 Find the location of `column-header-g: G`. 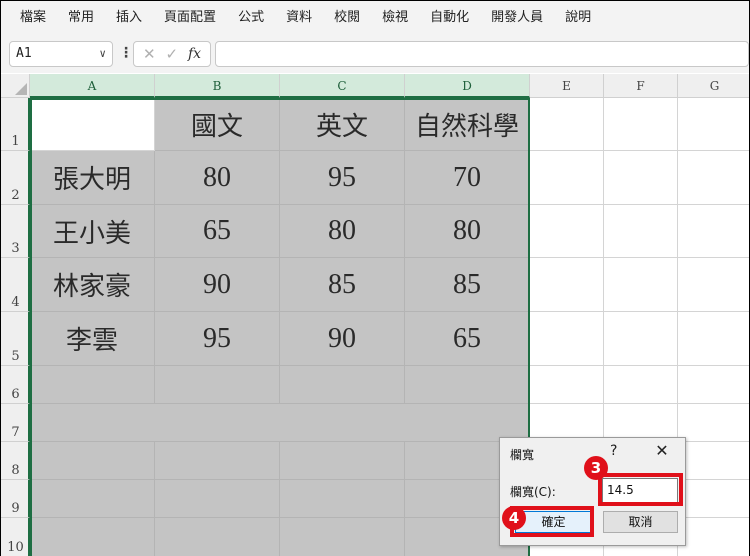

column-header-g: G is located at coordinates (713, 86).